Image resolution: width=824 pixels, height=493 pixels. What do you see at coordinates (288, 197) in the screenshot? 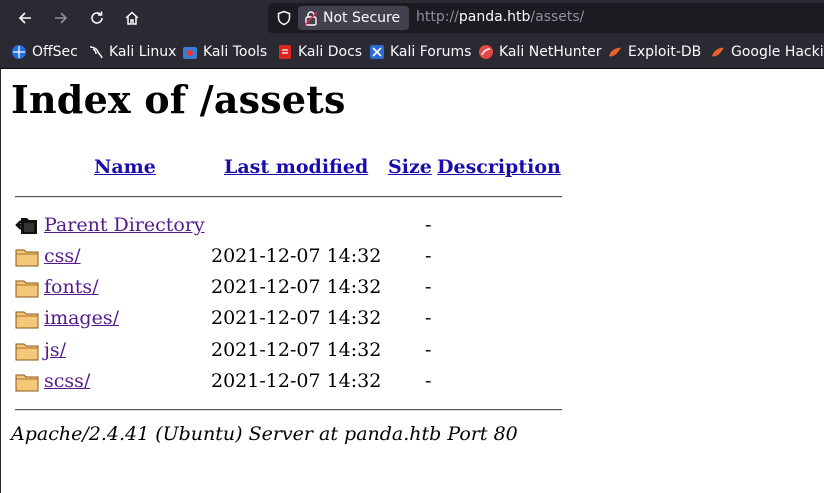
I see `header-divider` at bounding box center [288, 197].